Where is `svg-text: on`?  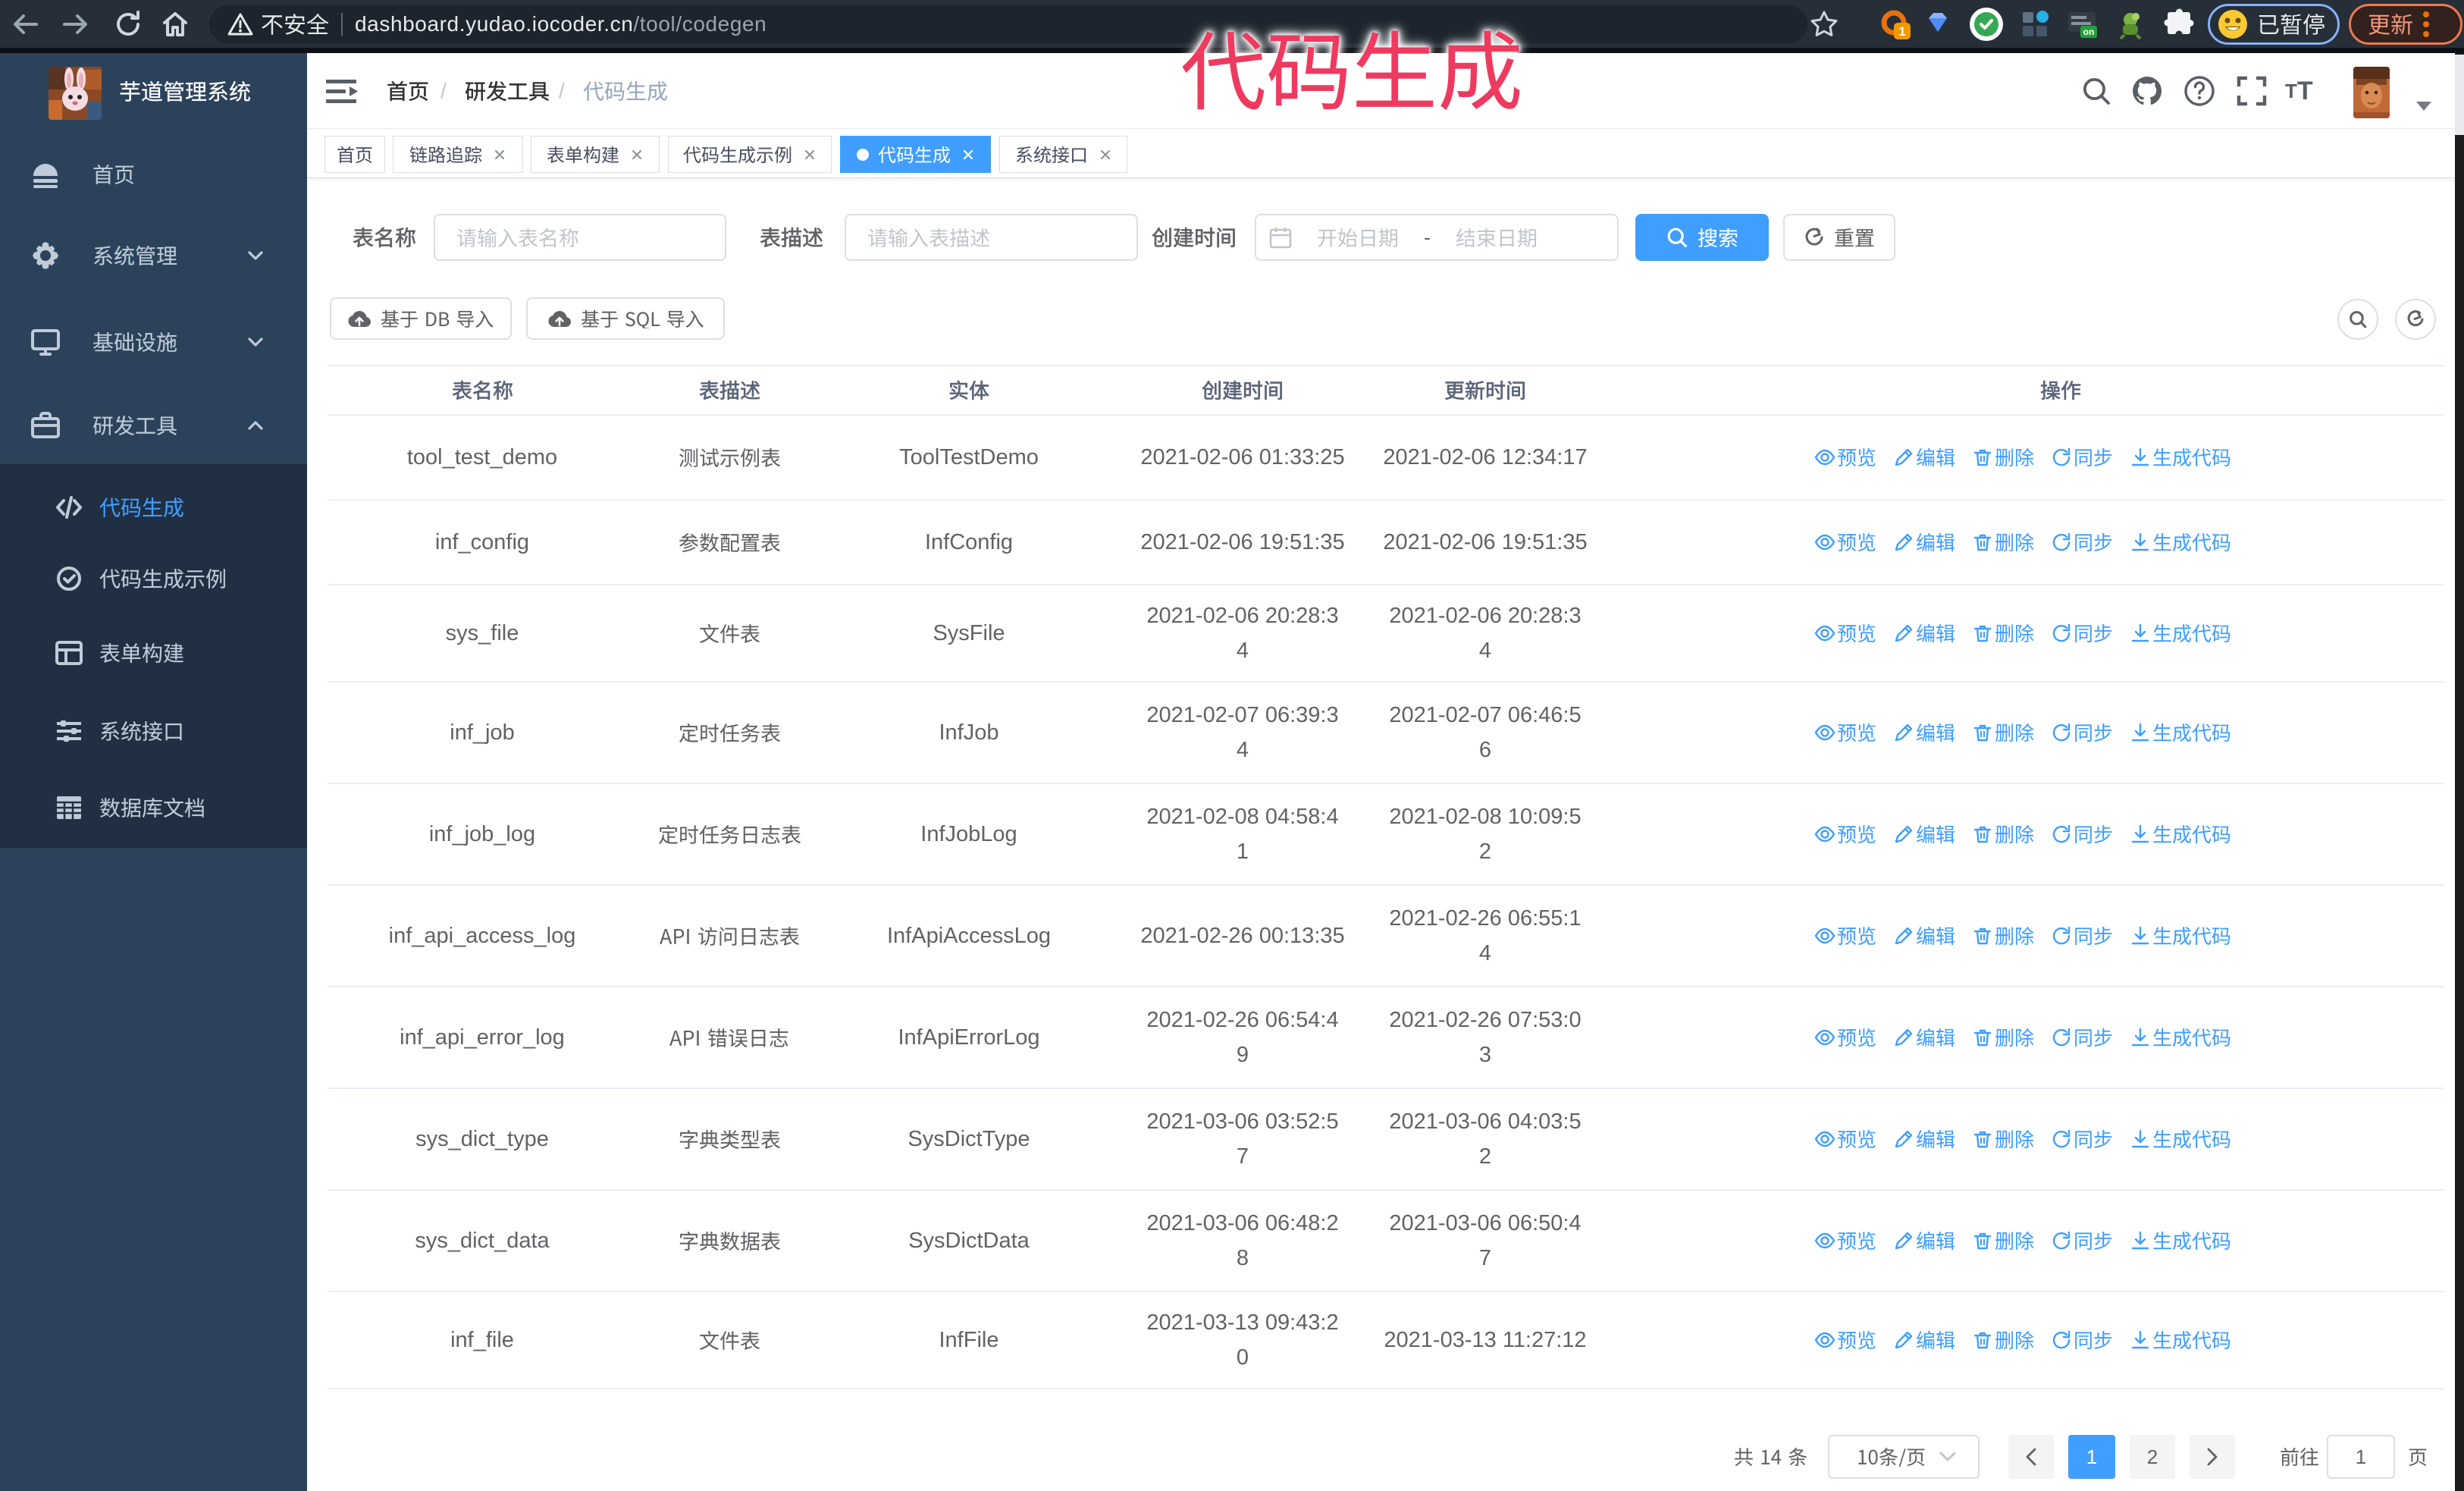
svg-text: on is located at coordinates (2089, 32).